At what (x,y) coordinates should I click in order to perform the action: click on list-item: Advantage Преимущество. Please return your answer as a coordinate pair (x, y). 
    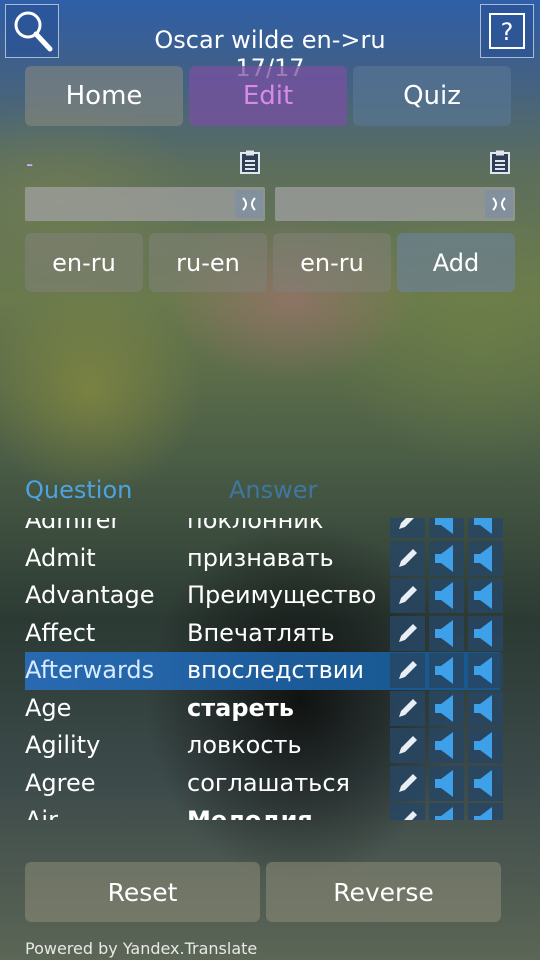
    Looking at the image, I should click on (270, 596).